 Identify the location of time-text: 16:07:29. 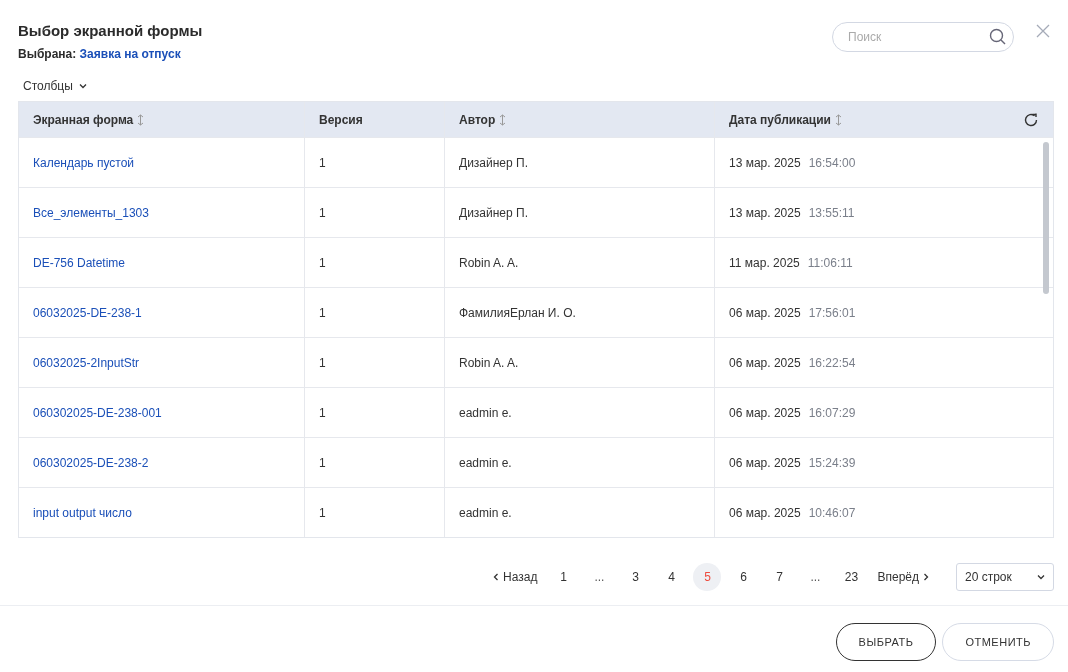
(832, 412).